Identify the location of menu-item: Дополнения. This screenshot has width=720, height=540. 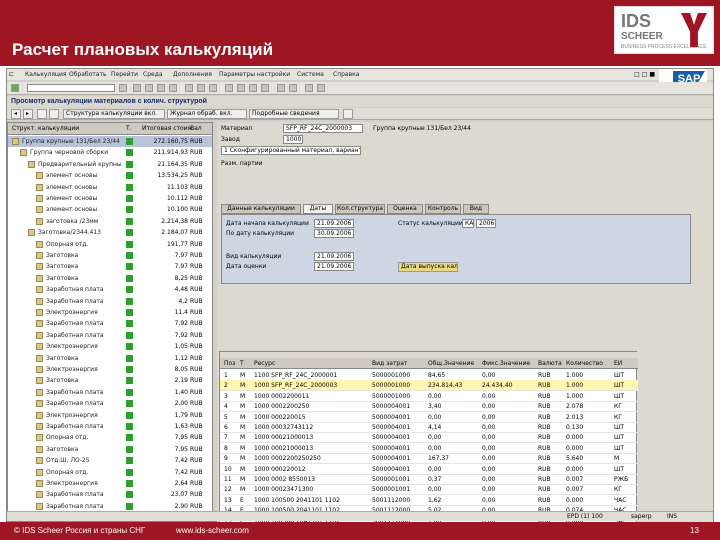
(192, 74).